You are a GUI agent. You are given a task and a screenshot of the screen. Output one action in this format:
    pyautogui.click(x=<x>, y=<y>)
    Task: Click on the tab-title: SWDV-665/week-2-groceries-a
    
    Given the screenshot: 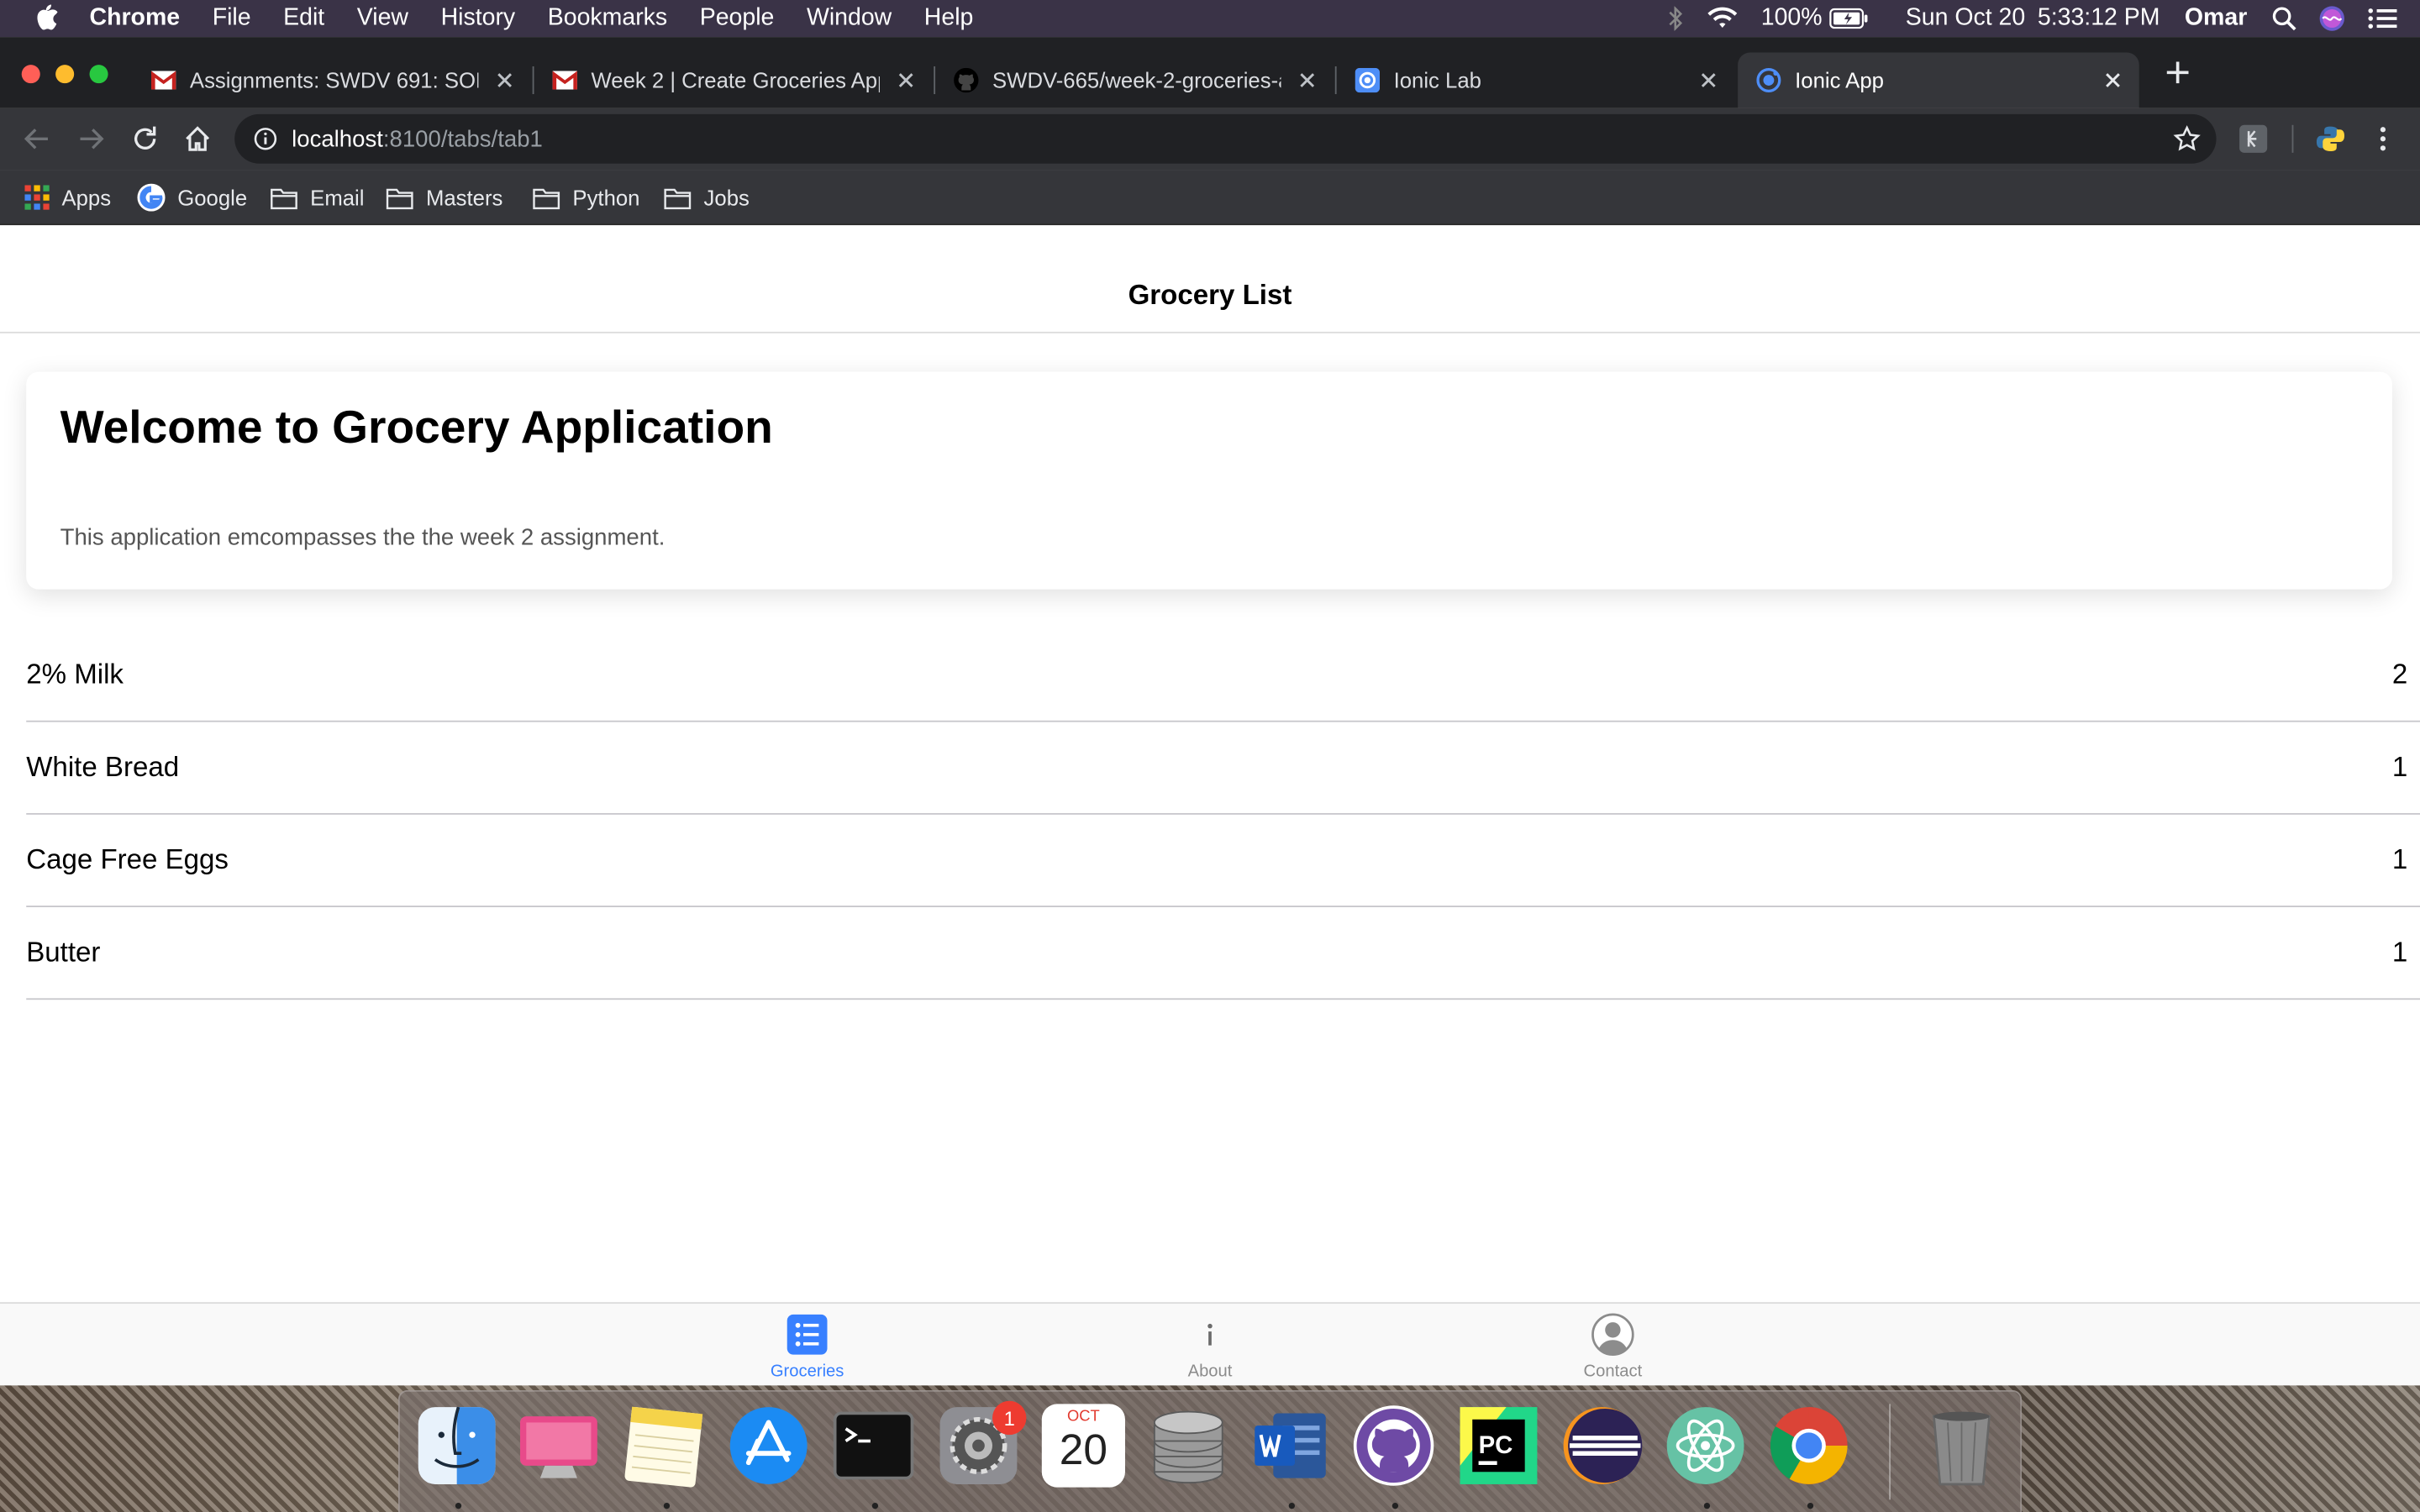 What is the action you would take?
    pyautogui.click(x=1136, y=80)
    